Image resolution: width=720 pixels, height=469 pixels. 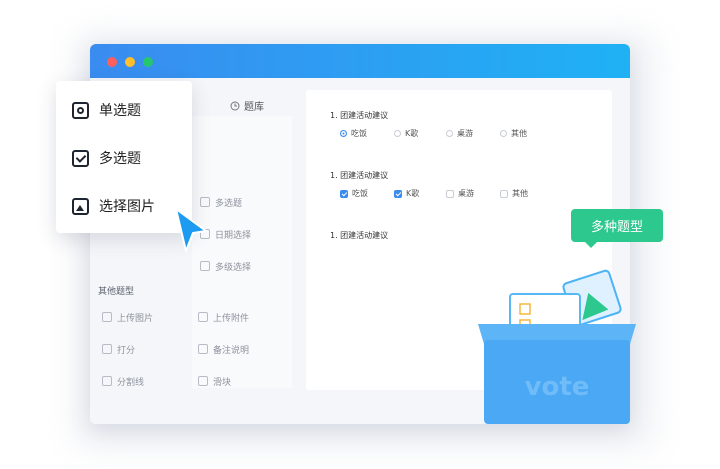 I want to click on item-label: 备注说明, so click(x=231, y=350).